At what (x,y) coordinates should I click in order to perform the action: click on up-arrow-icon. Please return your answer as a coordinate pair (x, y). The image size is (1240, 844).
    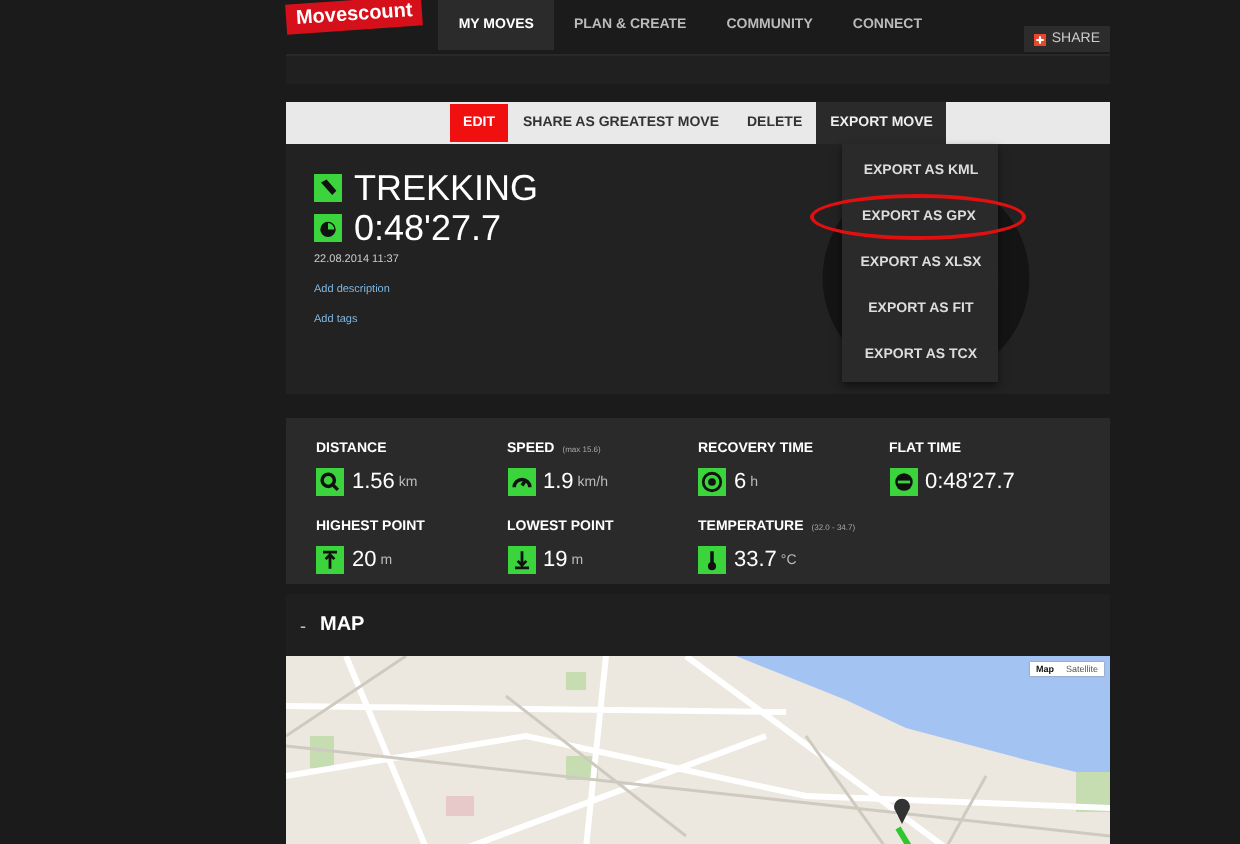
    Looking at the image, I should click on (330, 560).